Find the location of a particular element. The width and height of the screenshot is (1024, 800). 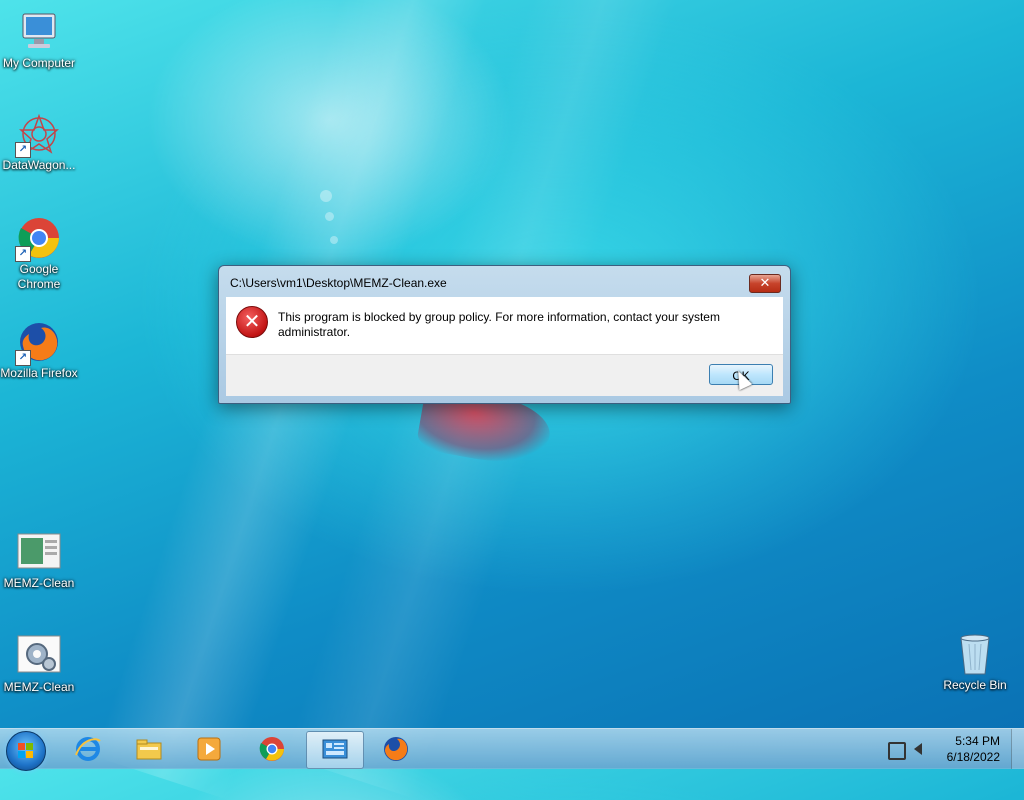

clock-time: 5:34 PM is located at coordinates (977, 741).